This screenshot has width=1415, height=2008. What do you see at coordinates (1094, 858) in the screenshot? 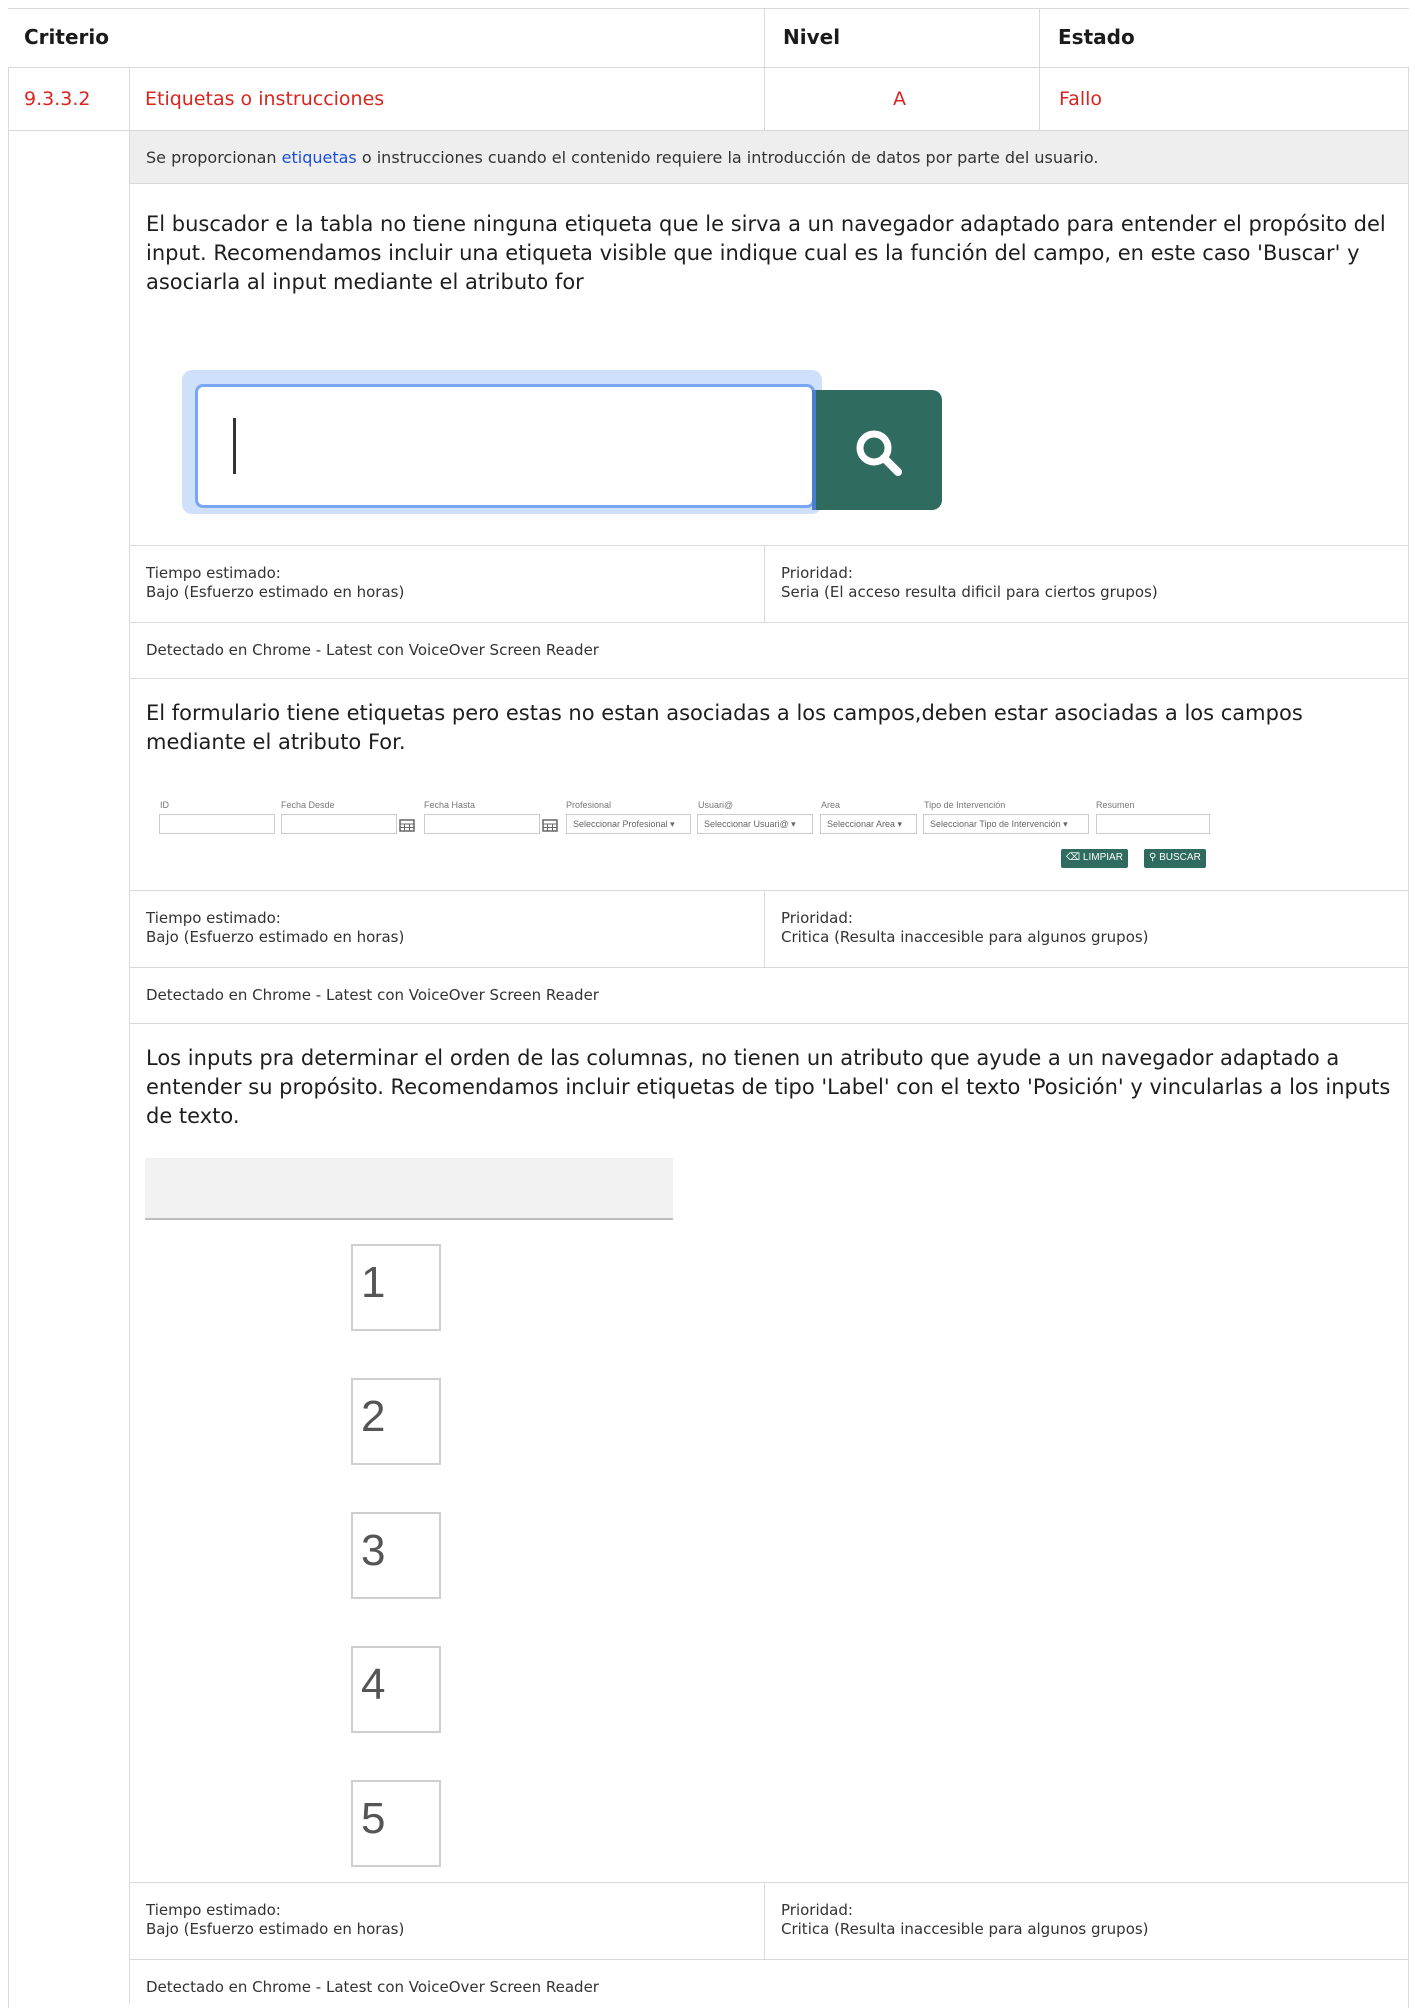
I see `form-clear-button: ⌫ LIMPIAR` at bounding box center [1094, 858].